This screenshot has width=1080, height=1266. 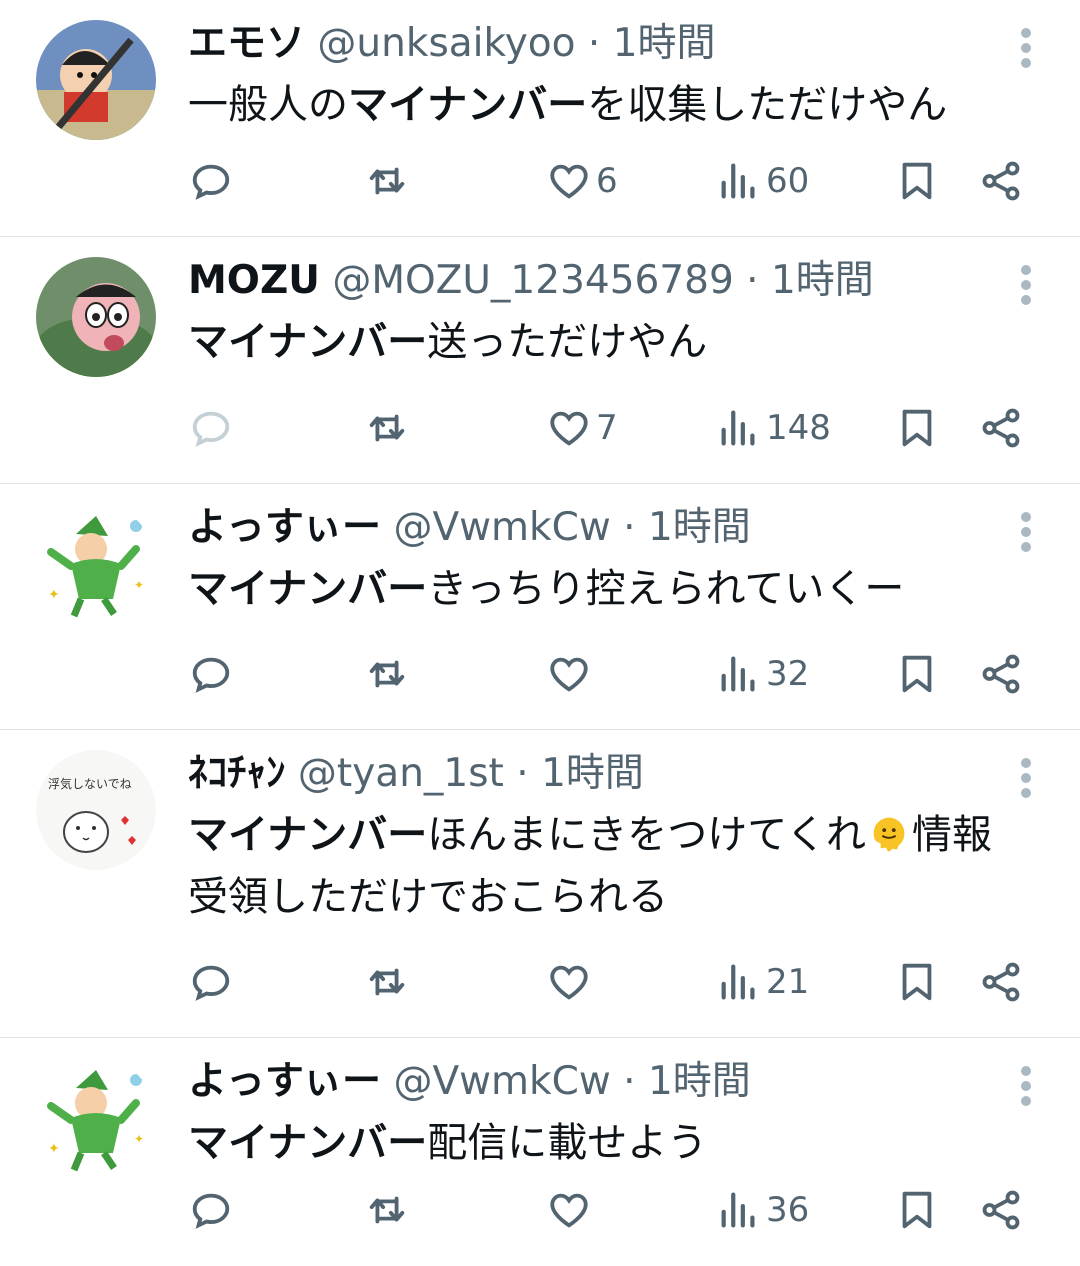 I want to click on tweet-text: マイナンバーきっちり控えられていくー, so click(x=604, y=589).